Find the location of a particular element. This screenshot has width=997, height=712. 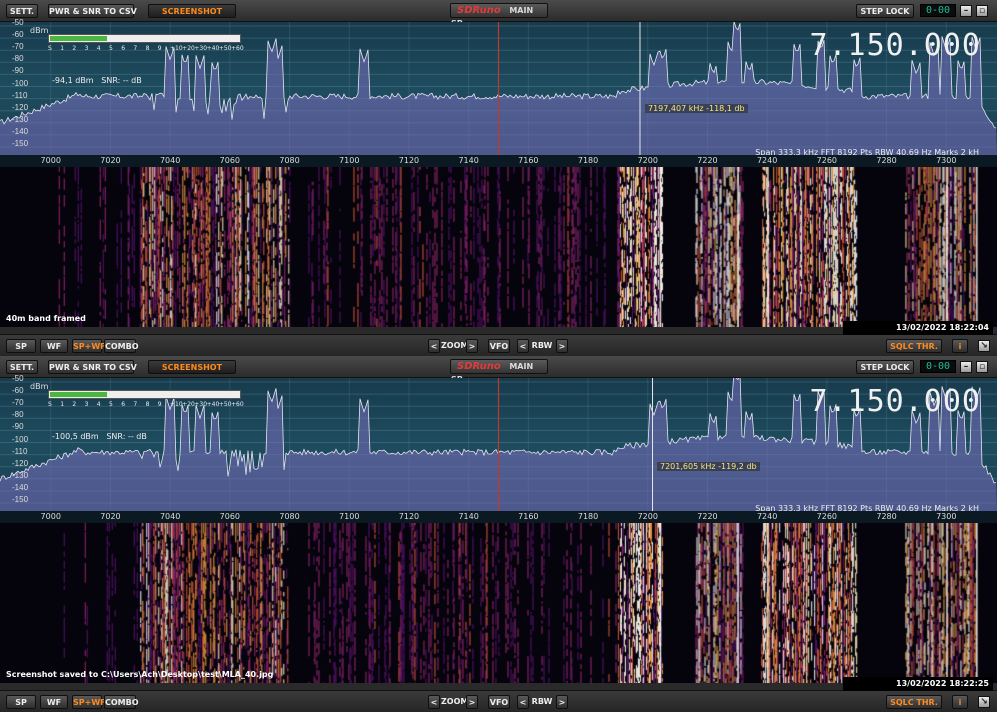

zoom-label: ZOOM is located at coordinates (455, 345).